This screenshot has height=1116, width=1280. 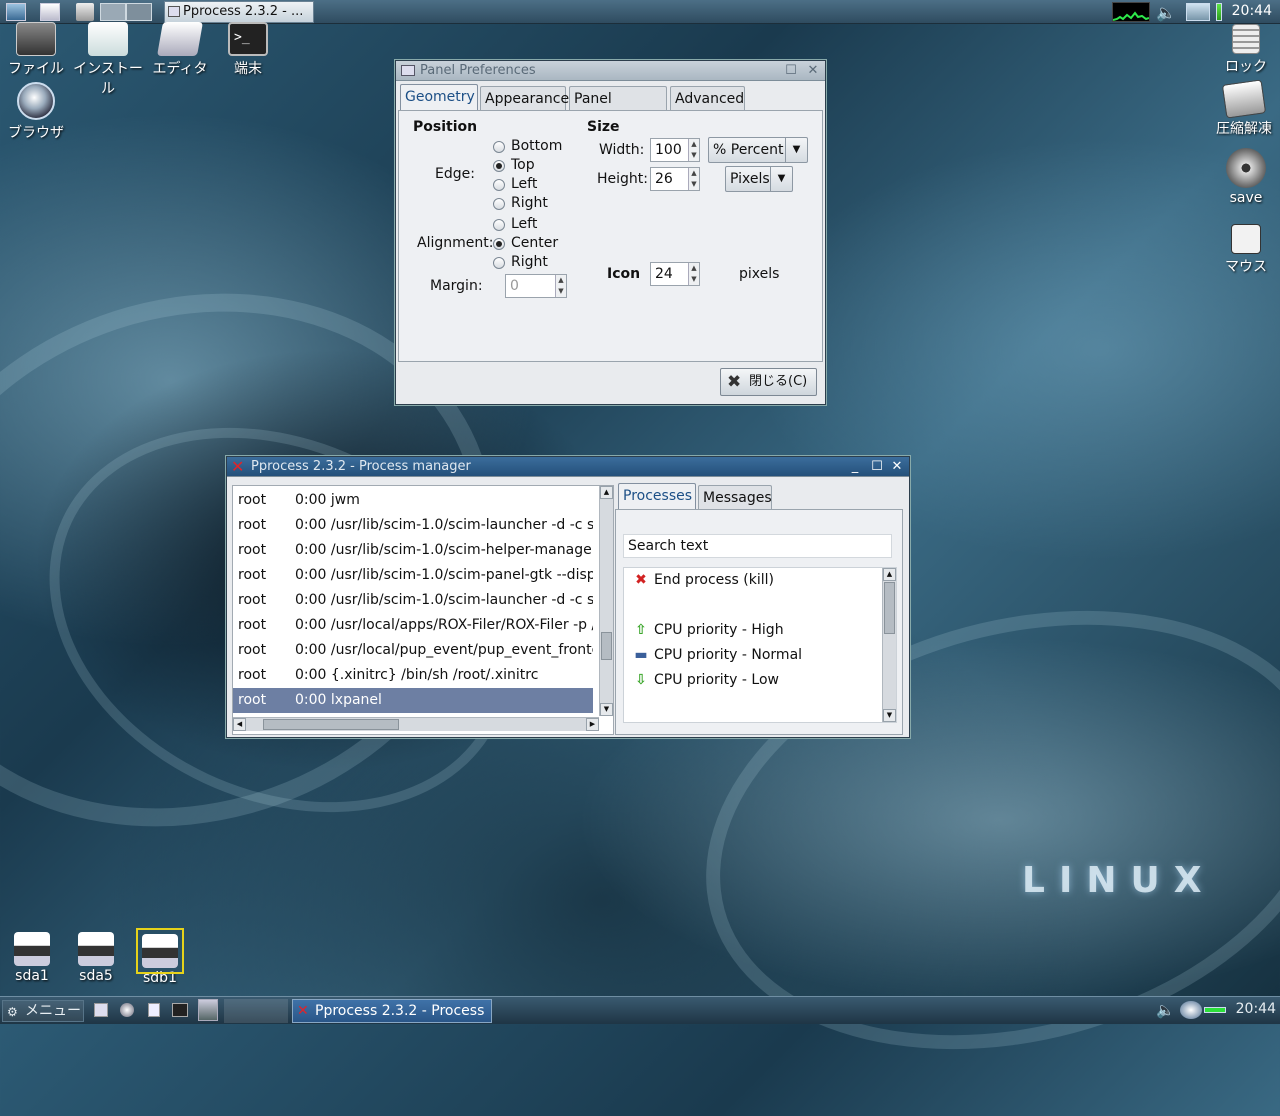 What do you see at coordinates (85, 12) in the screenshot?
I see `printer-icon` at bounding box center [85, 12].